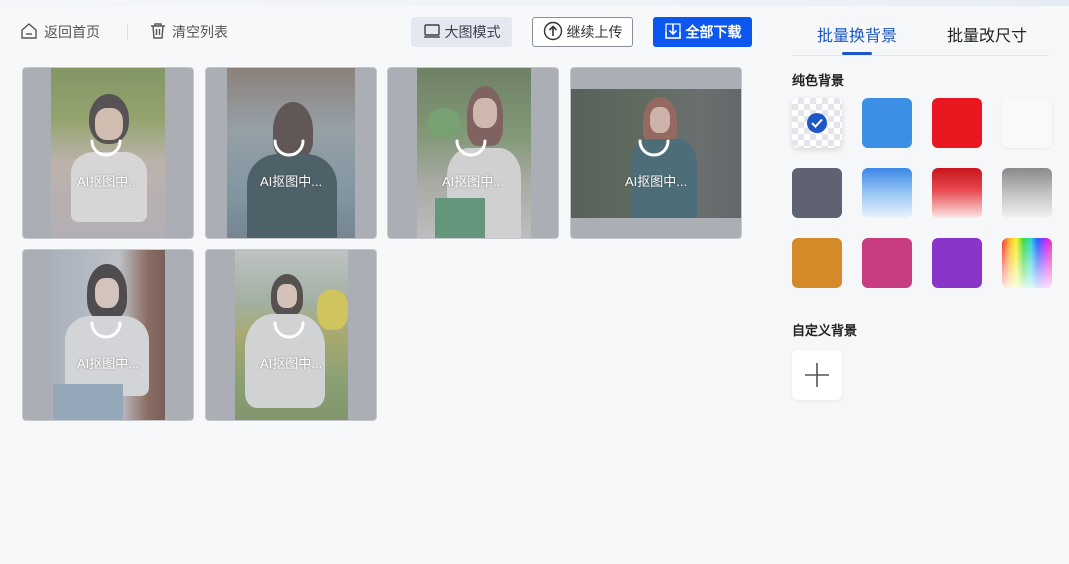 Image resolution: width=1069 pixels, height=564 pixels. What do you see at coordinates (817, 263) in the screenshot?
I see `swatch-orange` at bounding box center [817, 263].